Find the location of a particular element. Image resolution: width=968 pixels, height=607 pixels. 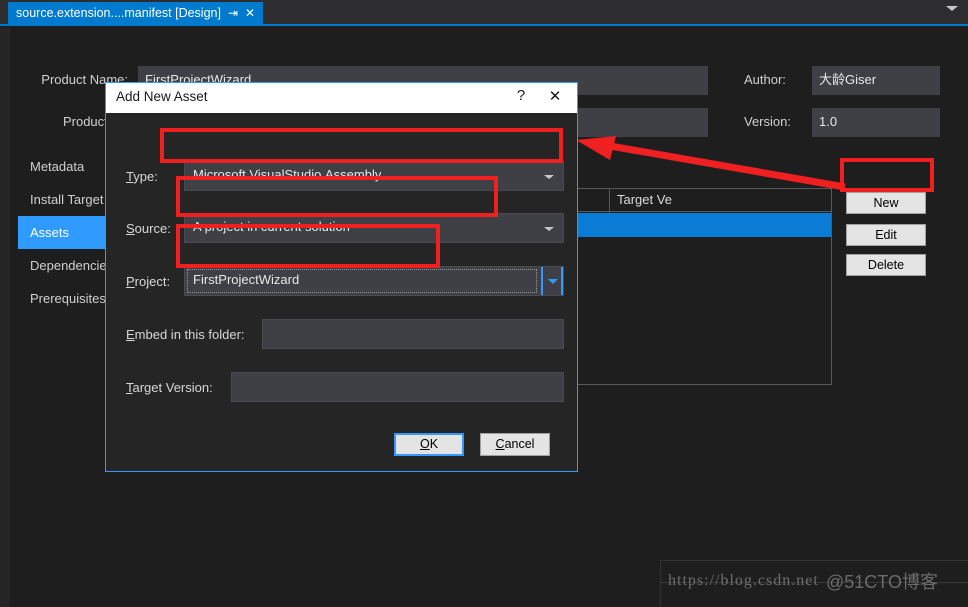

target-version-input is located at coordinates (397, 387).